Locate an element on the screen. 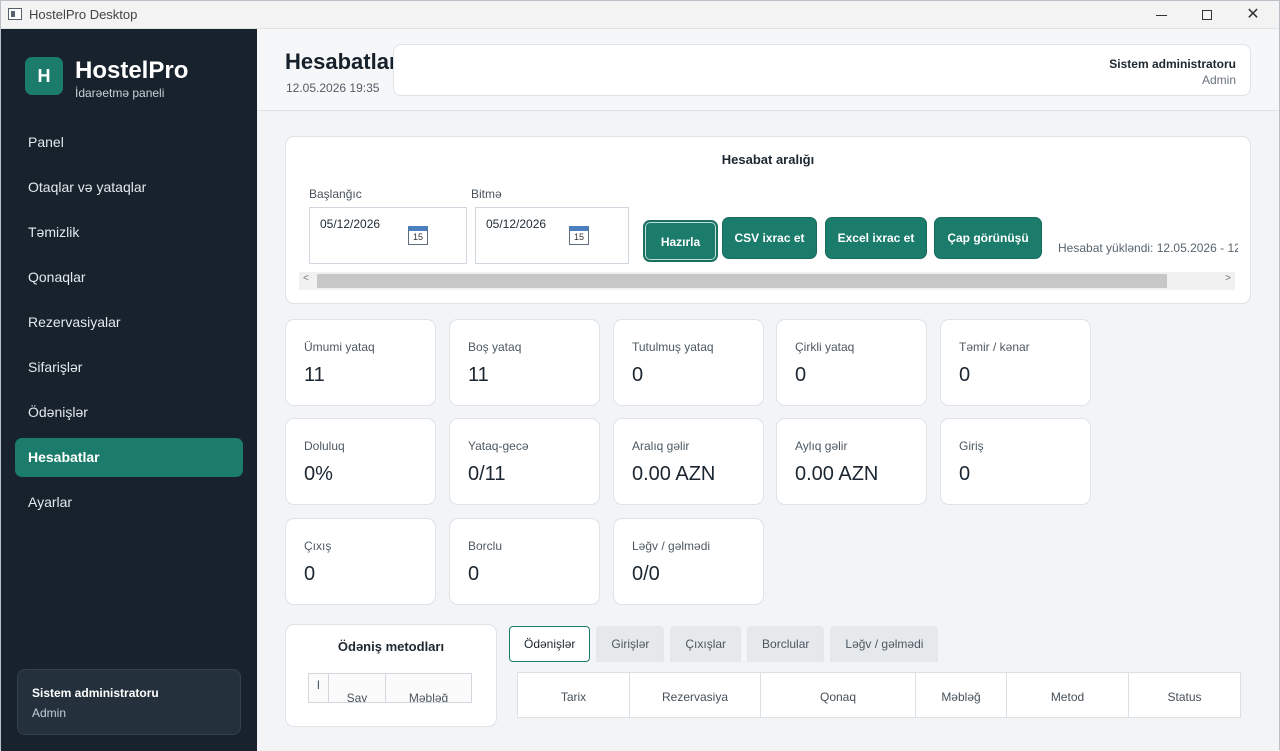  sidebar-item-cleaning: Təmizlik is located at coordinates (129, 232).